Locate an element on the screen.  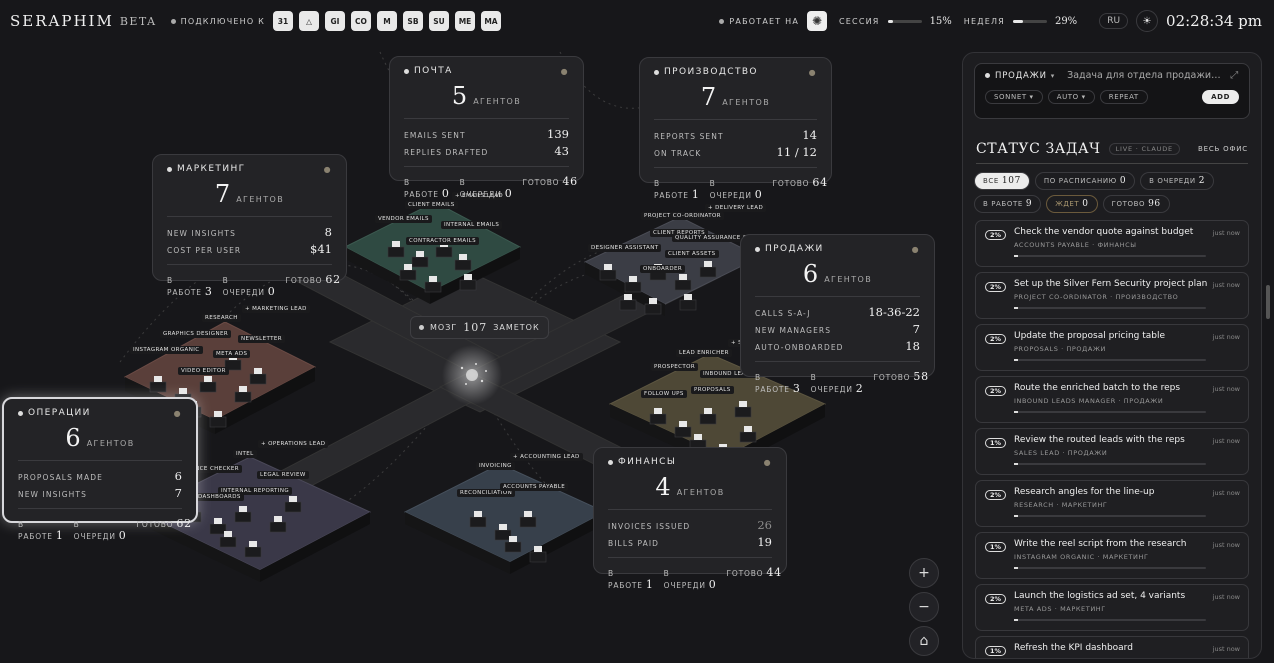
model-provider-icon: ✺ is located at coordinates (817, 21).